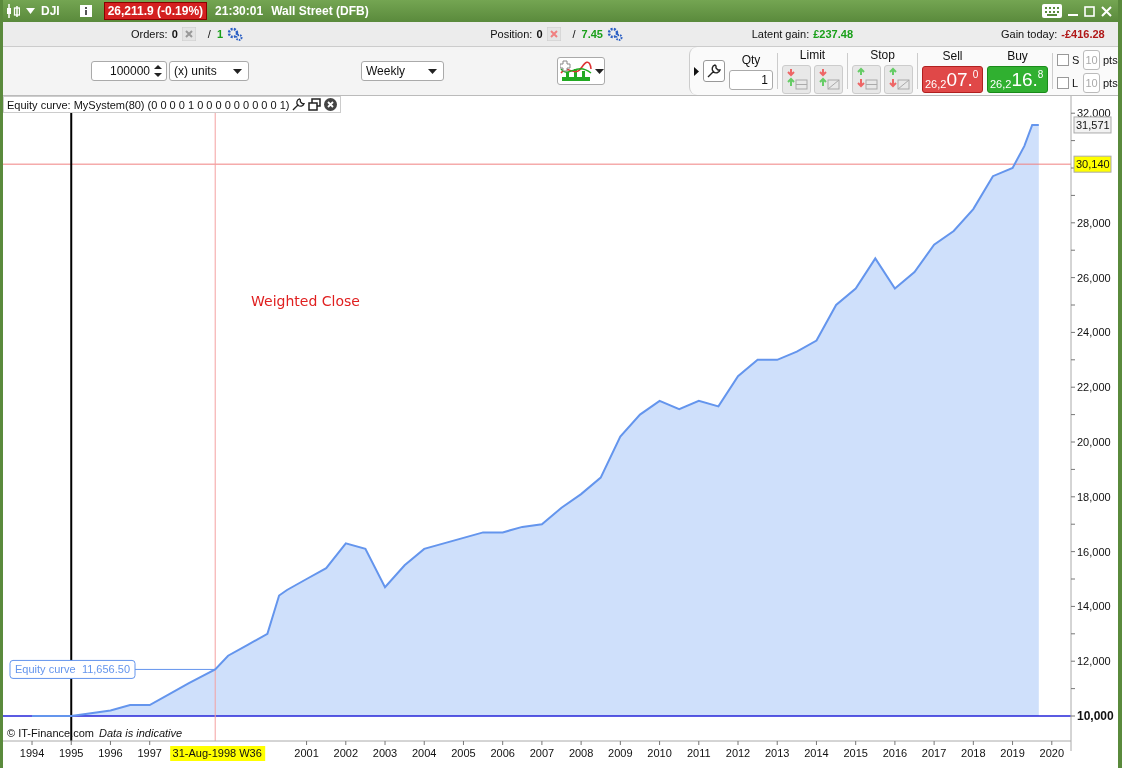 This screenshot has height=768, width=1122. Describe the element at coordinates (320, 11) in the screenshot. I see `market-name: Wall Street (DFB)` at that location.